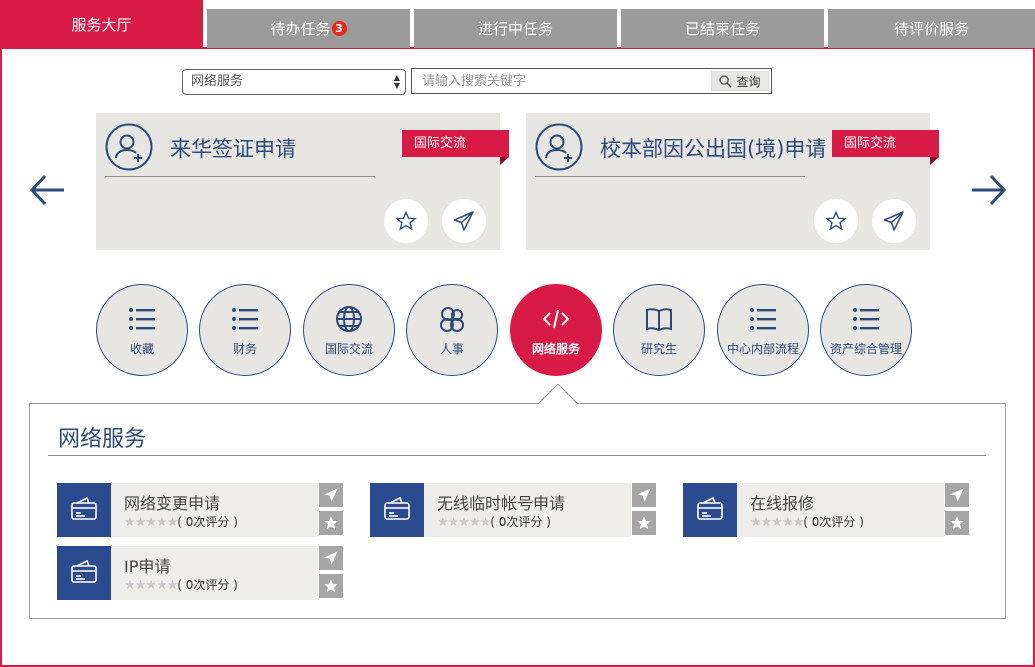 The height and width of the screenshot is (667, 1035). What do you see at coordinates (865, 348) in the screenshot?
I see `category-label: 资产综合管理` at bounding box center [865, 348].